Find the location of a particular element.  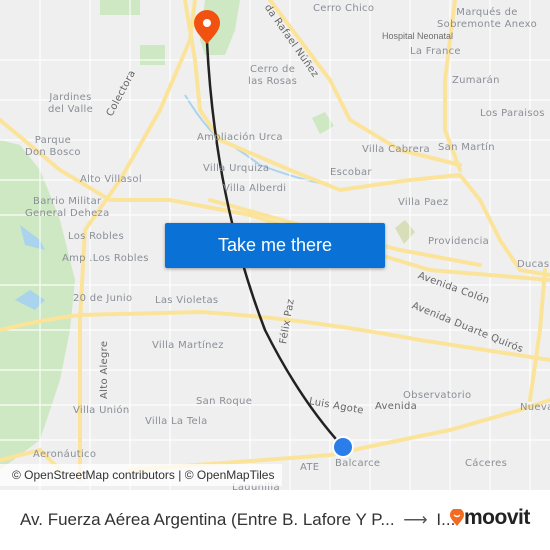

map-label: Amp .Los Robles is located at coordinates (105, 258).